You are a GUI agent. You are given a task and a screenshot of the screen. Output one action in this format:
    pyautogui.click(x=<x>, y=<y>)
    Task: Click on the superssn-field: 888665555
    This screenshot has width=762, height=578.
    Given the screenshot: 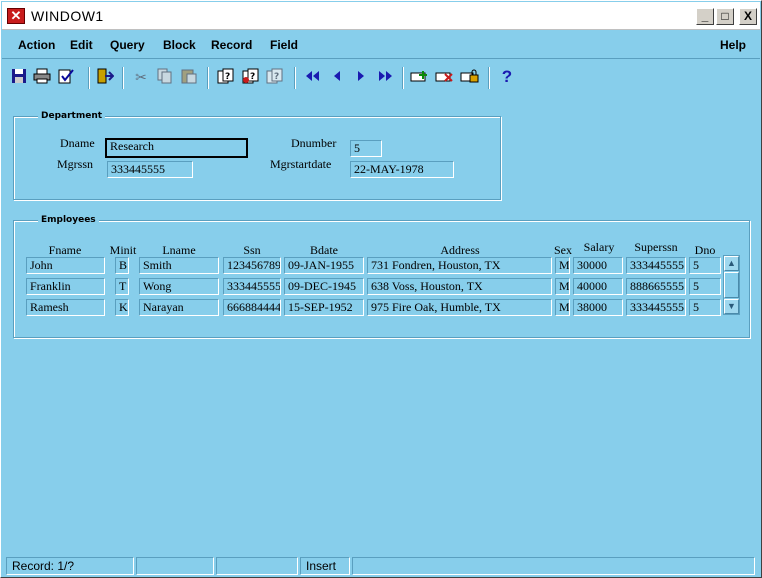 What is the action you would take?
    pyautogui.click(x=656, y=286)
    